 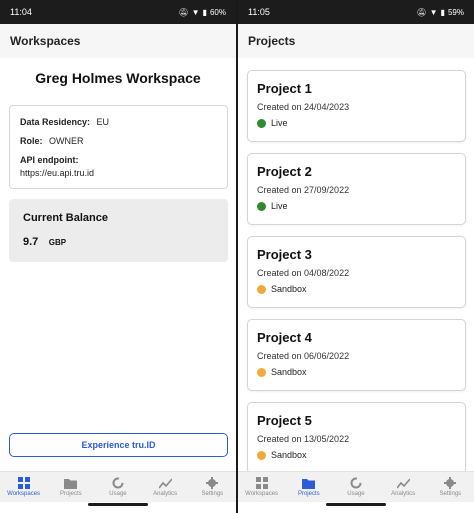 I want to click on status-bar: 11:04 🔕︎ ▼ ▮ 60%, so click(x=118, y=12).